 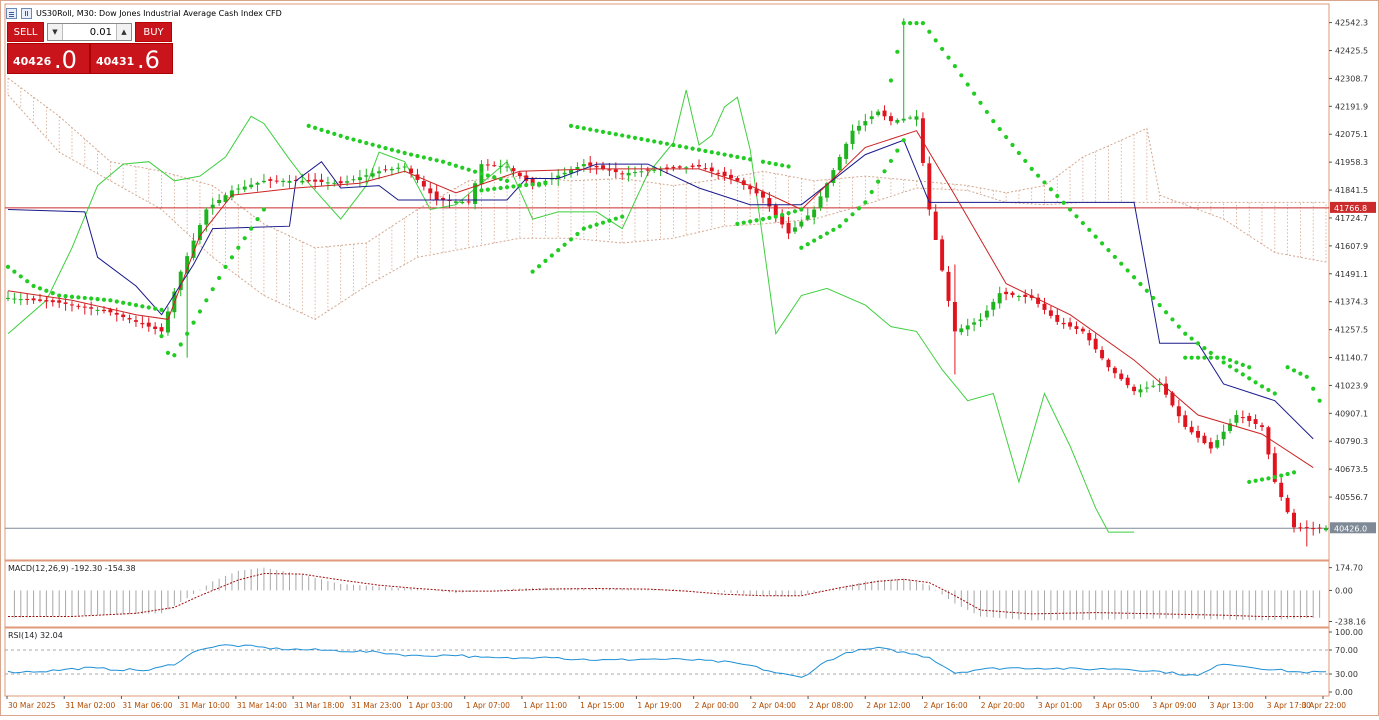 I want to click on chevron-up-icon: ▲, so click(x=123, y=32).